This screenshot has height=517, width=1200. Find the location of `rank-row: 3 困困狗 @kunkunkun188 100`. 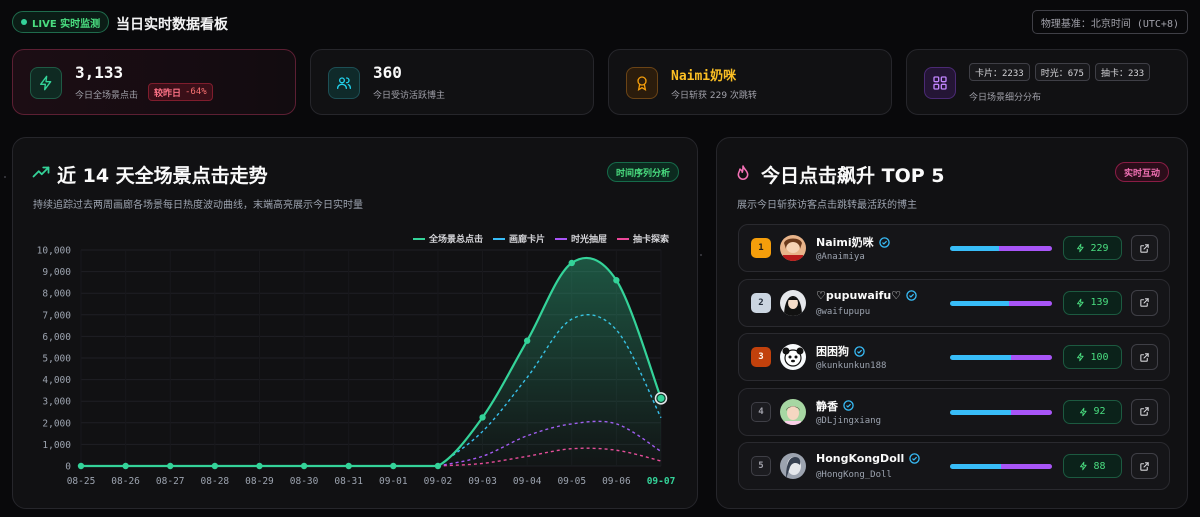

rank-row: 3 困困狗 @kunkunkun188 100 is located at coordinates (954, 357).